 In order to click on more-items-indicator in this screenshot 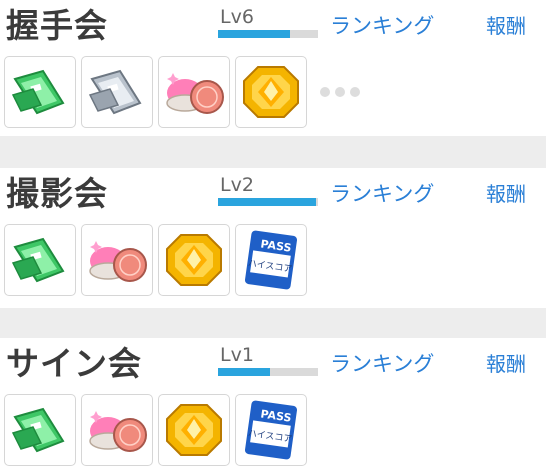, I will do `click(336, 92)`.